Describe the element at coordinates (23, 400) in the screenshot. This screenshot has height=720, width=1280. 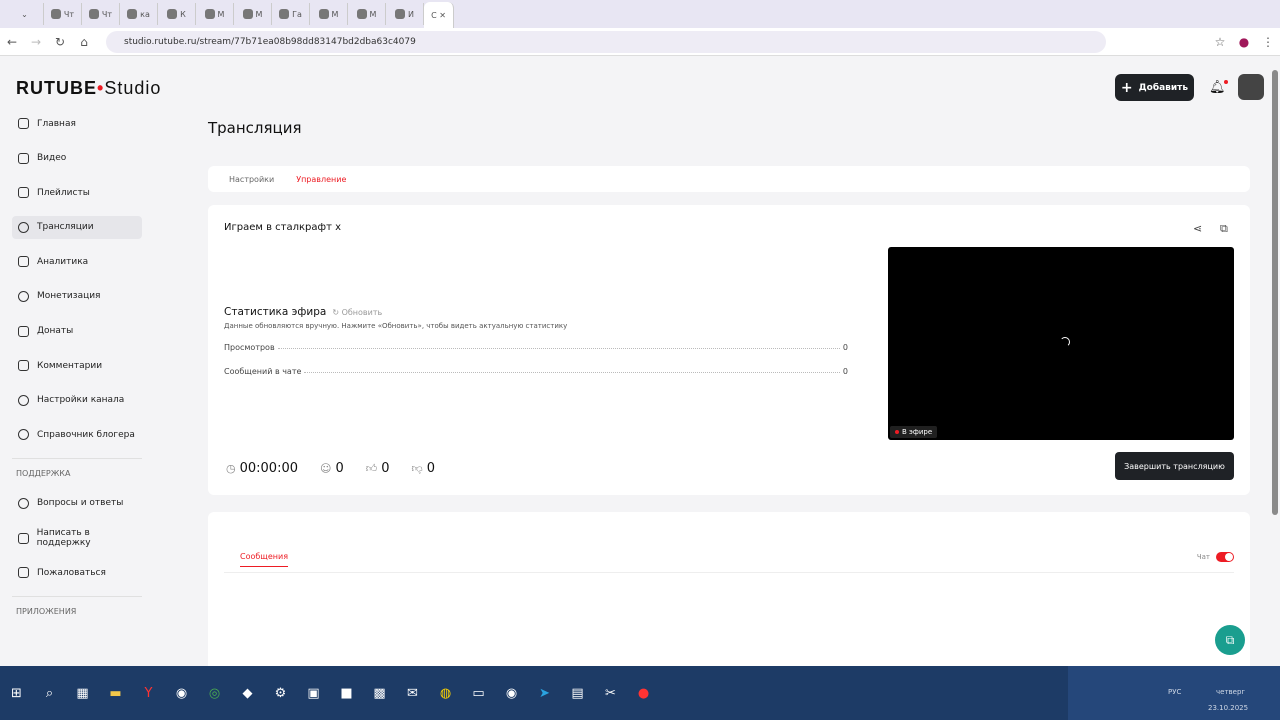
I see `gear-icon` at that location.